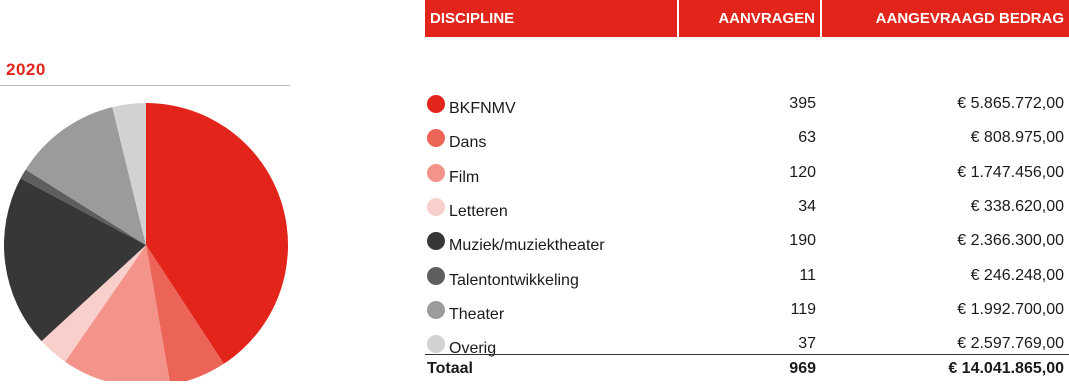 The height and width of the screenshot is (386, 1069). What do you see at coordinates (747, 354) in the screenshot?
I see `total-divider` at bounding box center [747, 354].